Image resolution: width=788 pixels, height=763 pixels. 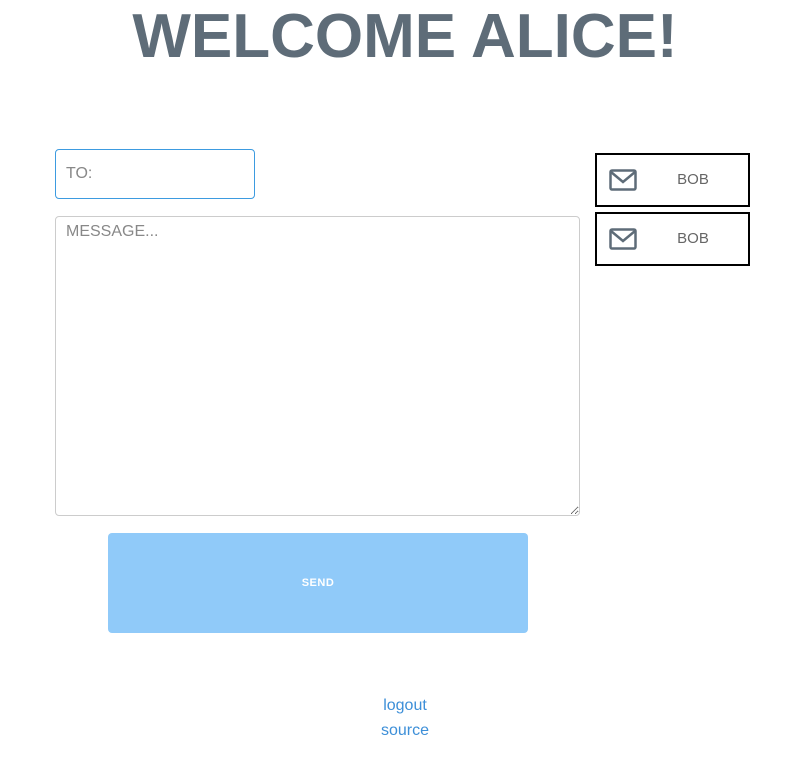 I want to click on page-title: WELCOME ALICE!, so click(x=405, y=36).